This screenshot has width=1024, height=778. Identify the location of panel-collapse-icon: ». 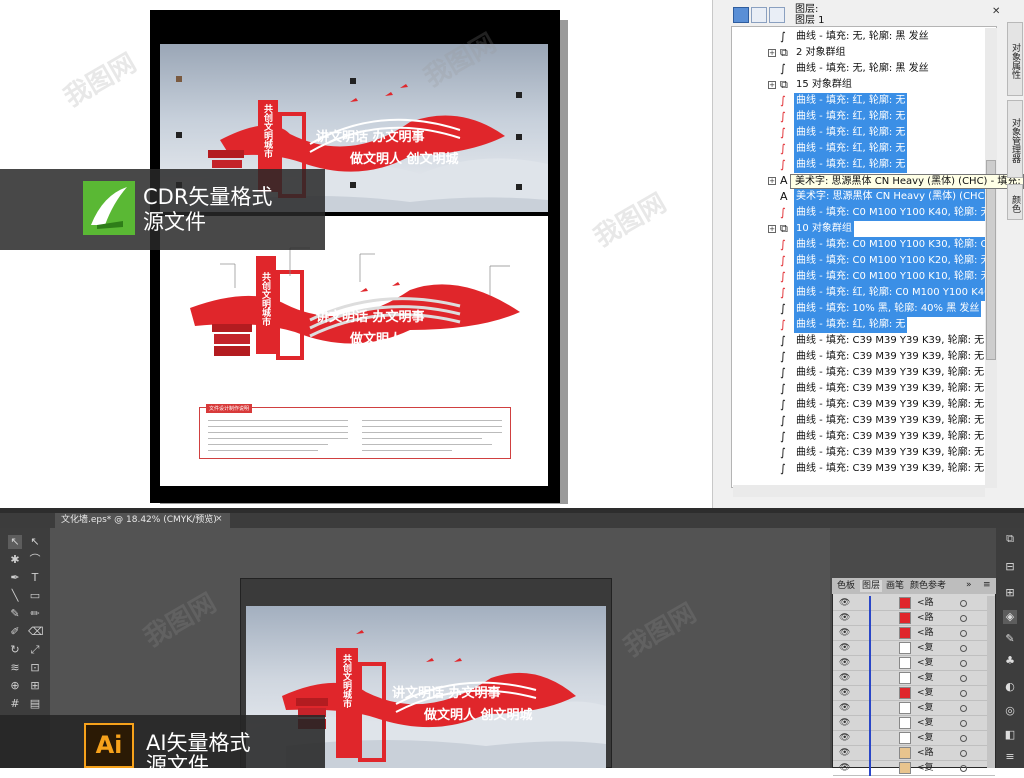
(969, 585).